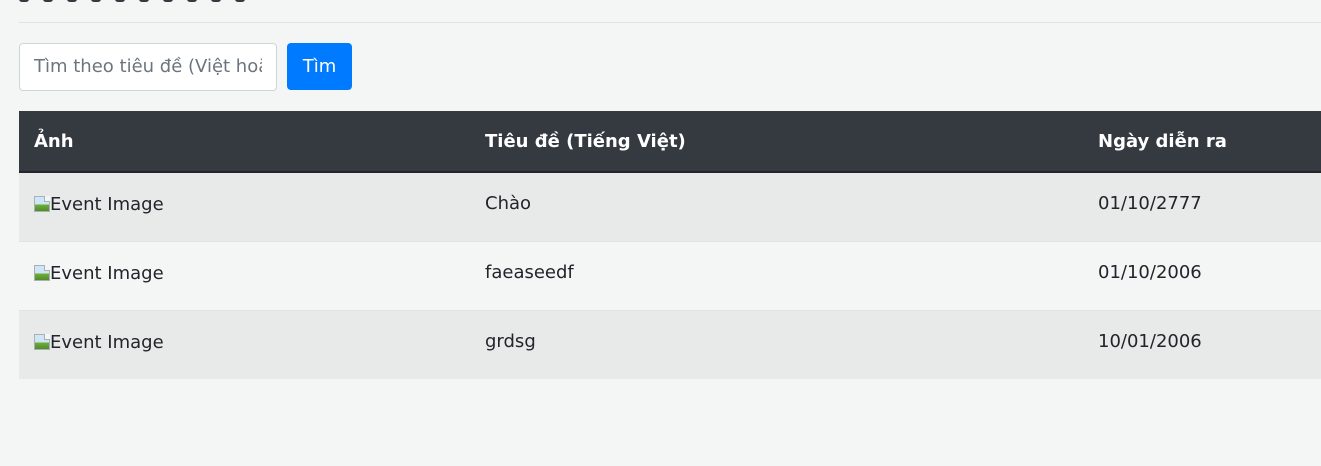 This screenshot has height=466, width=1321. Describe the element at coordinates (776, 142) in the screenshot. I see `column-header-title: Tiêu đề (Tiếng Việt)` at that location.